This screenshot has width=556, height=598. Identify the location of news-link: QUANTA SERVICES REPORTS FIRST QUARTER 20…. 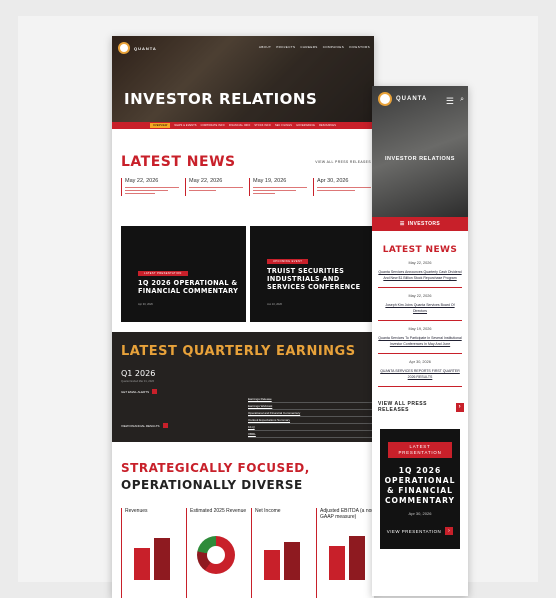
(420, 374).